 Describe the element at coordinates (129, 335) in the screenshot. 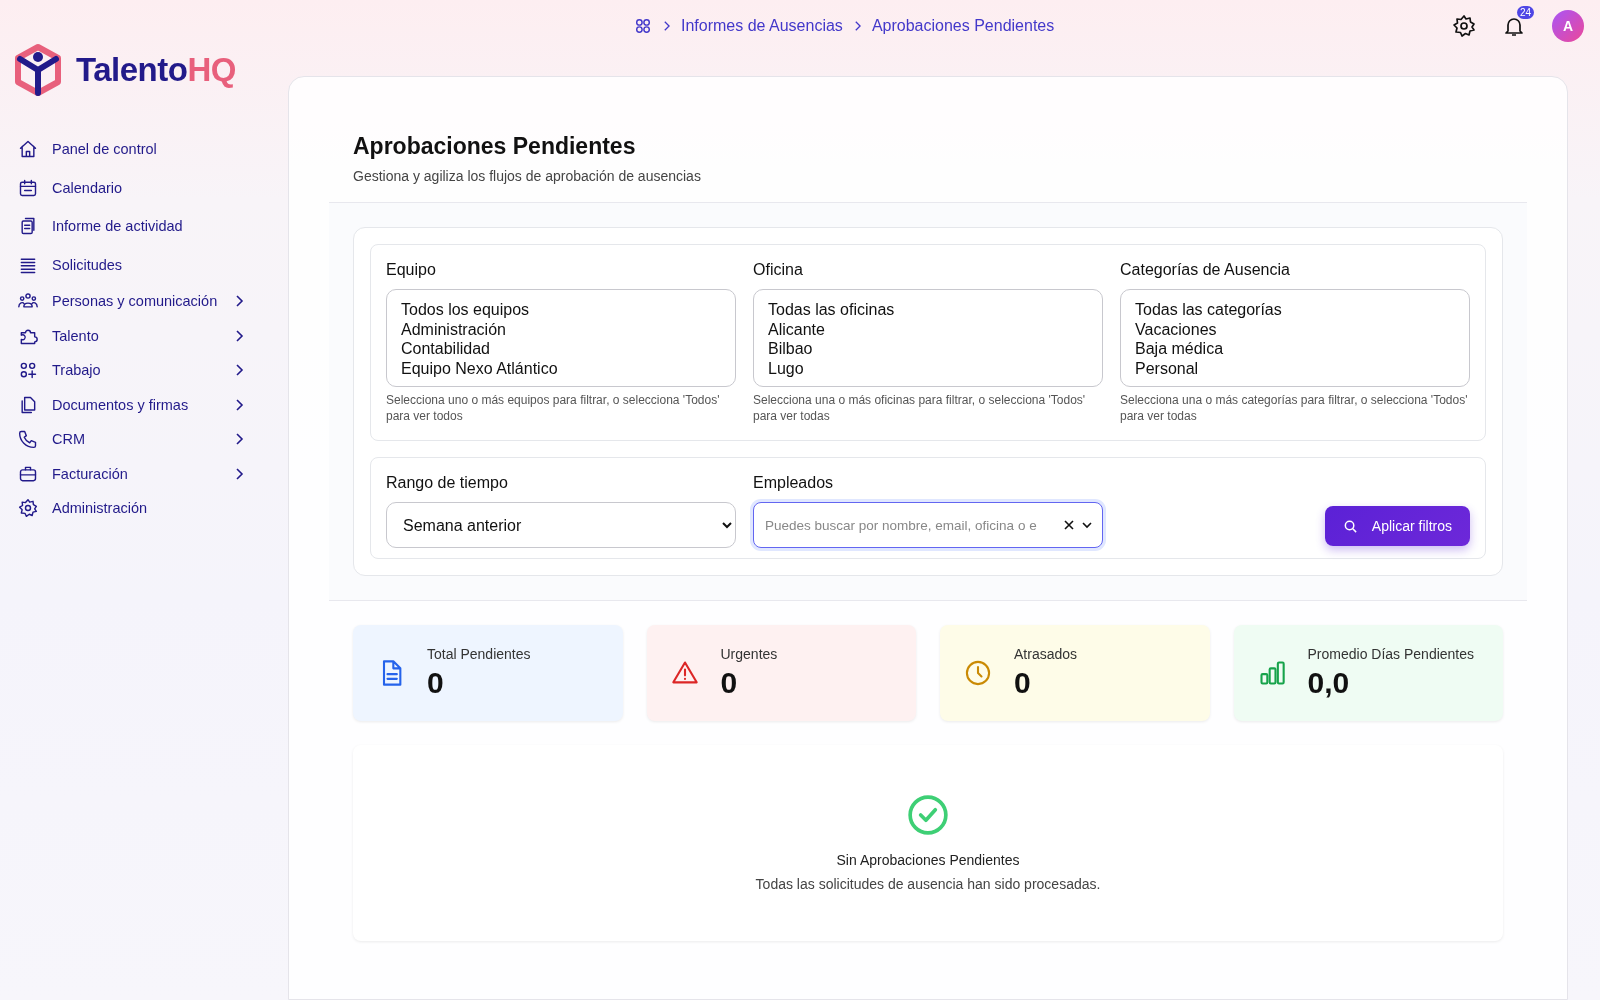

I see `sidebar-item: Talento` at that location.